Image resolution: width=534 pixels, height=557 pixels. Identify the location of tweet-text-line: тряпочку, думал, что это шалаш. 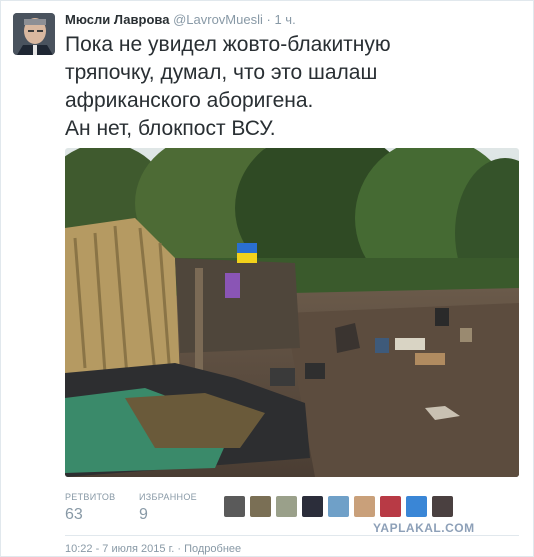
(221, 72).